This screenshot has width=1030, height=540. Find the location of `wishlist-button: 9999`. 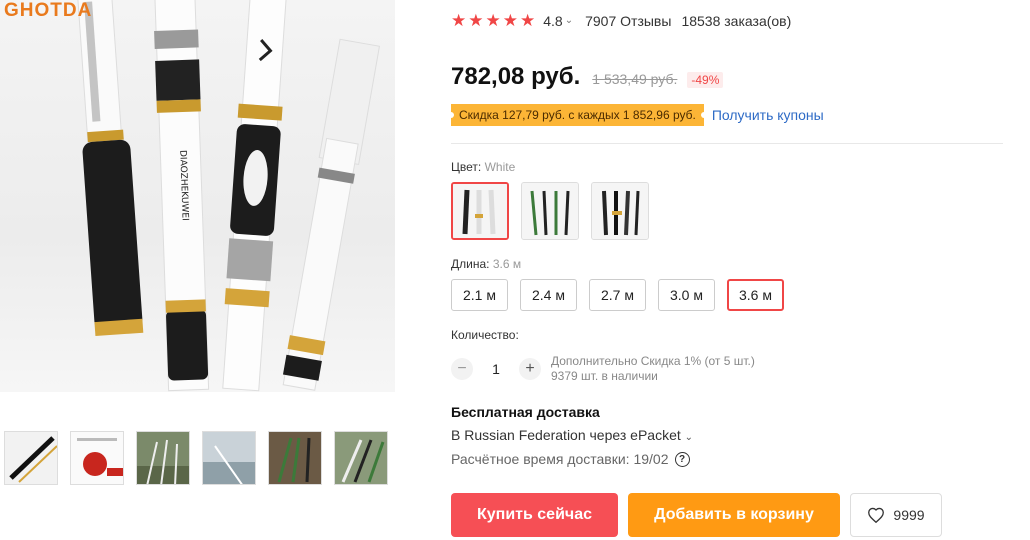

wishlist-button: 9999 is located at coordinates (896, 515).